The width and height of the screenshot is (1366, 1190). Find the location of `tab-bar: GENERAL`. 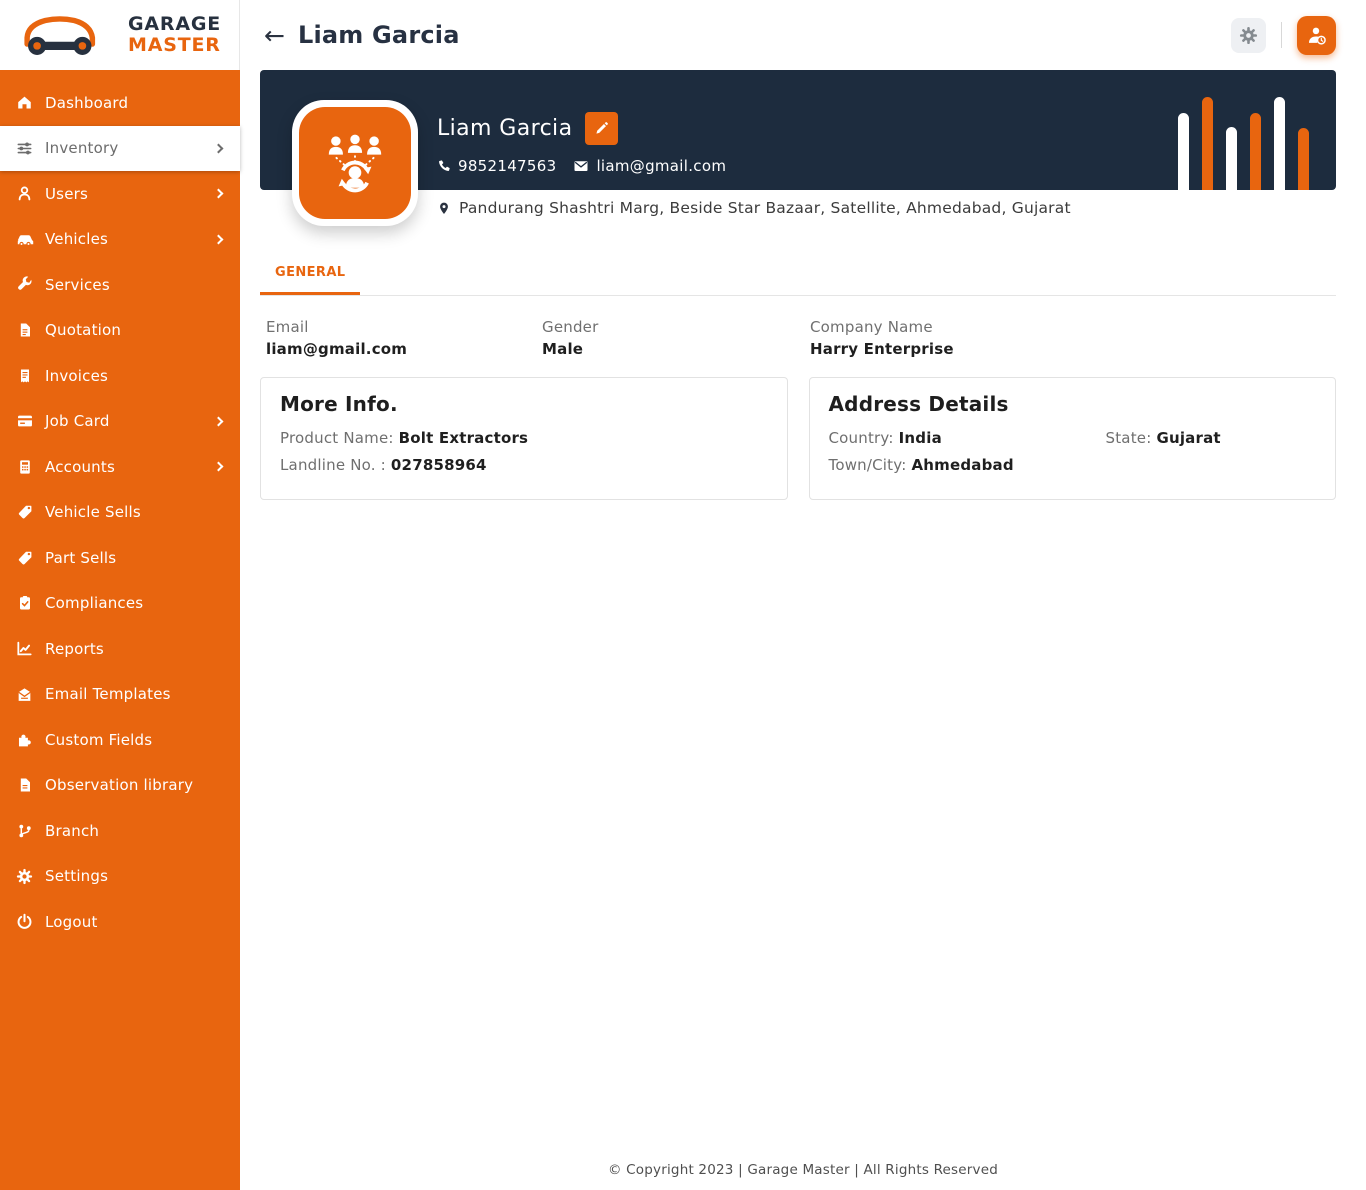

tab-bar: GENERAL is located at coordinates (798, 278).